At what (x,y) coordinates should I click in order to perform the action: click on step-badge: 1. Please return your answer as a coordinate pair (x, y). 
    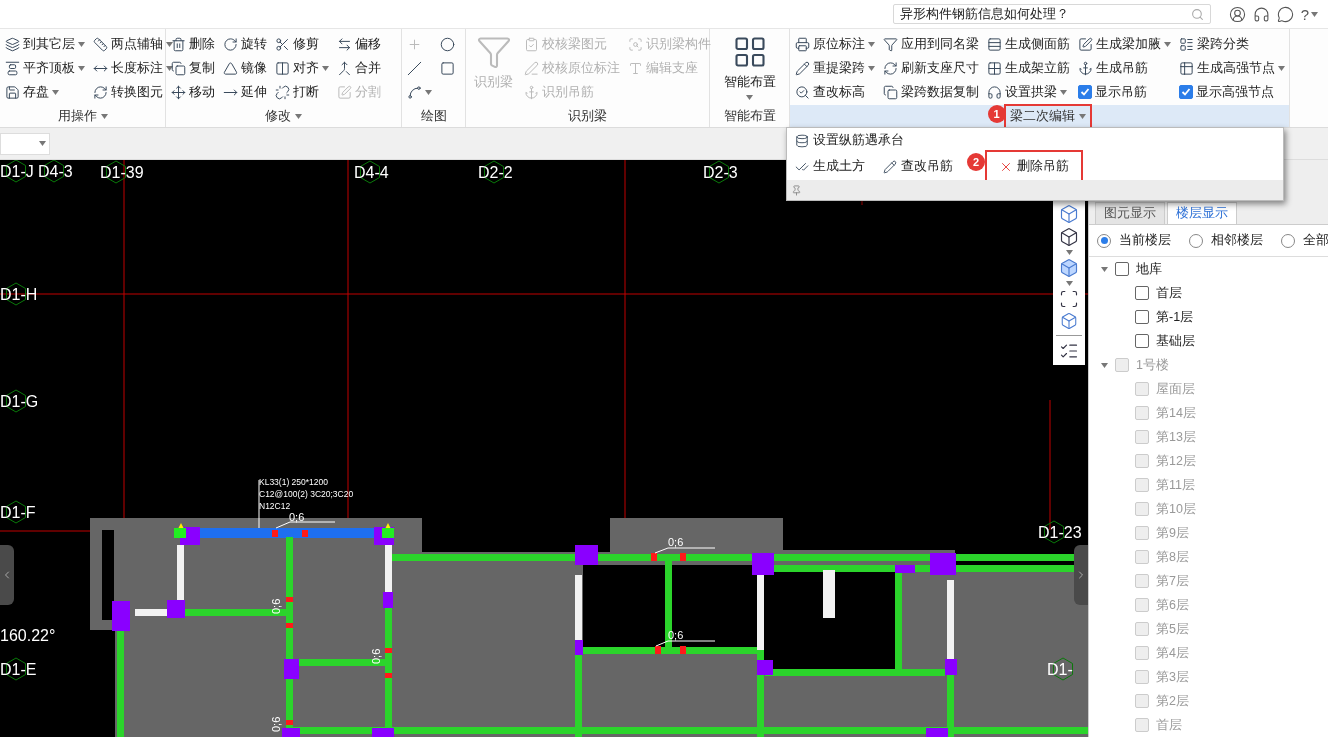
    Looking at the image, I should click on (996, 114).